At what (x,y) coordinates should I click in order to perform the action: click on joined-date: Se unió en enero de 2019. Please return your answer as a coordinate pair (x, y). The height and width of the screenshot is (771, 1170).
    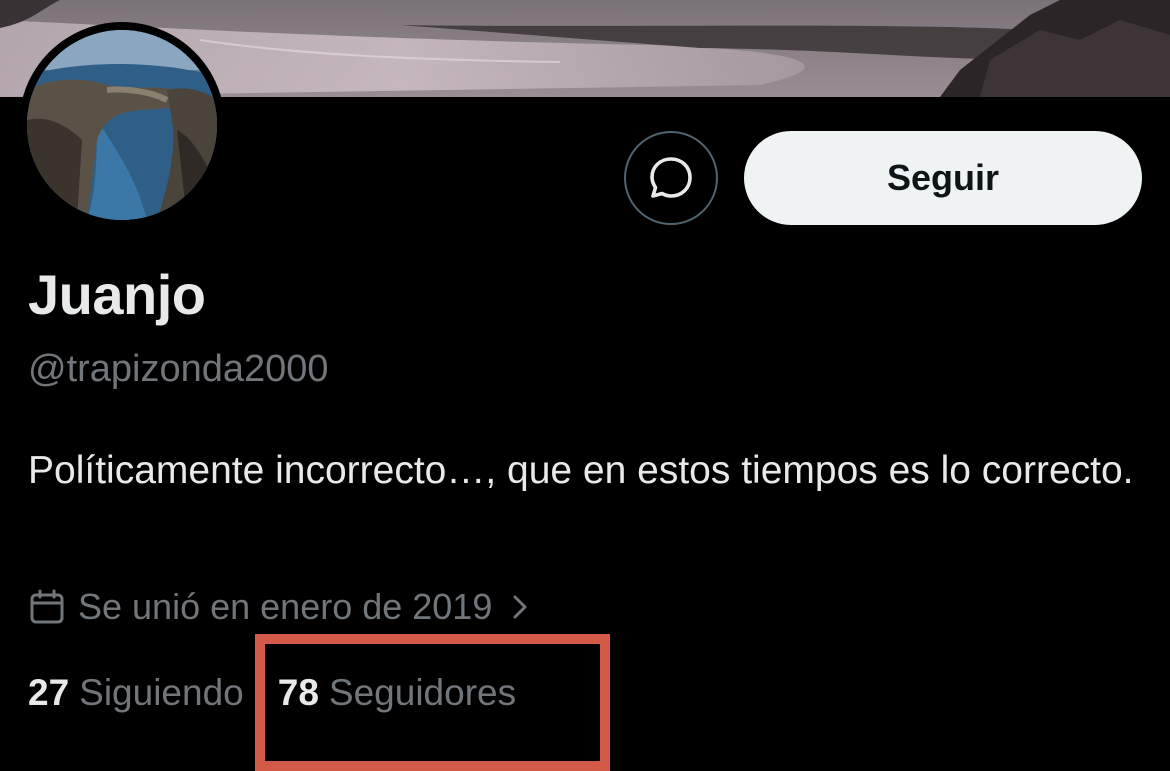
    Looking at the image, I should click on (279, 607).